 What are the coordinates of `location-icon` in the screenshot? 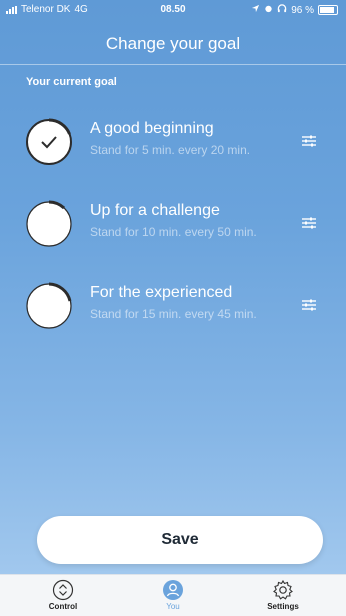 It's located at (255, 10).